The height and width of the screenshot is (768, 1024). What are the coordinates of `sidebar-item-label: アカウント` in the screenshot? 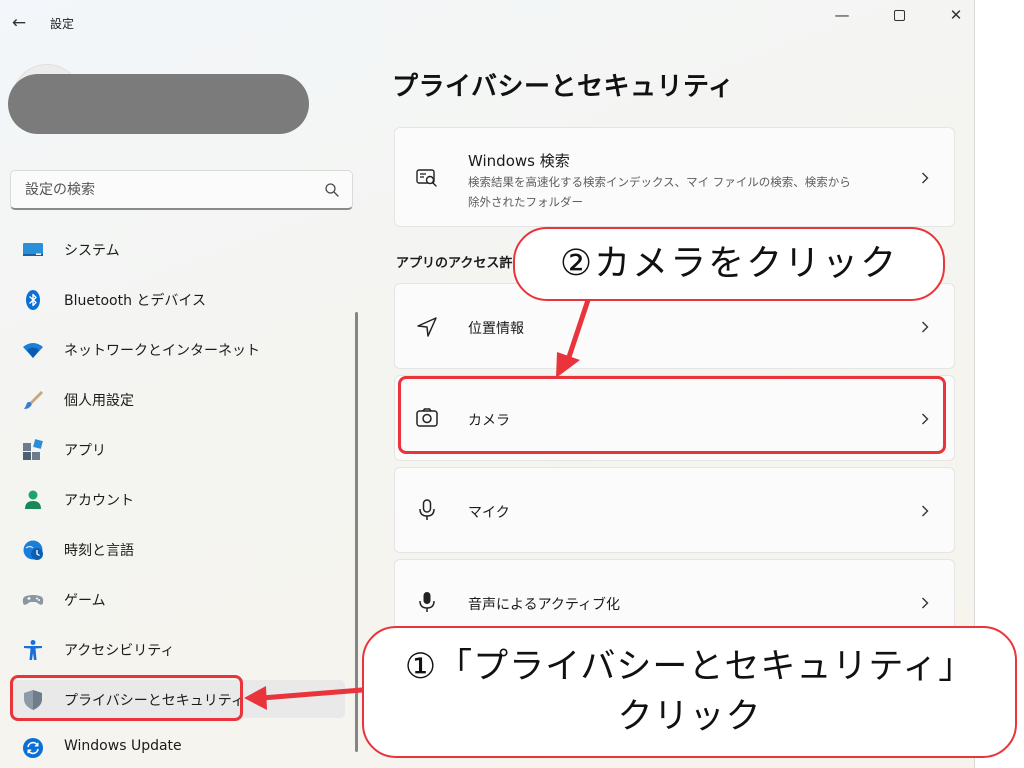 It's located at (99, 501).